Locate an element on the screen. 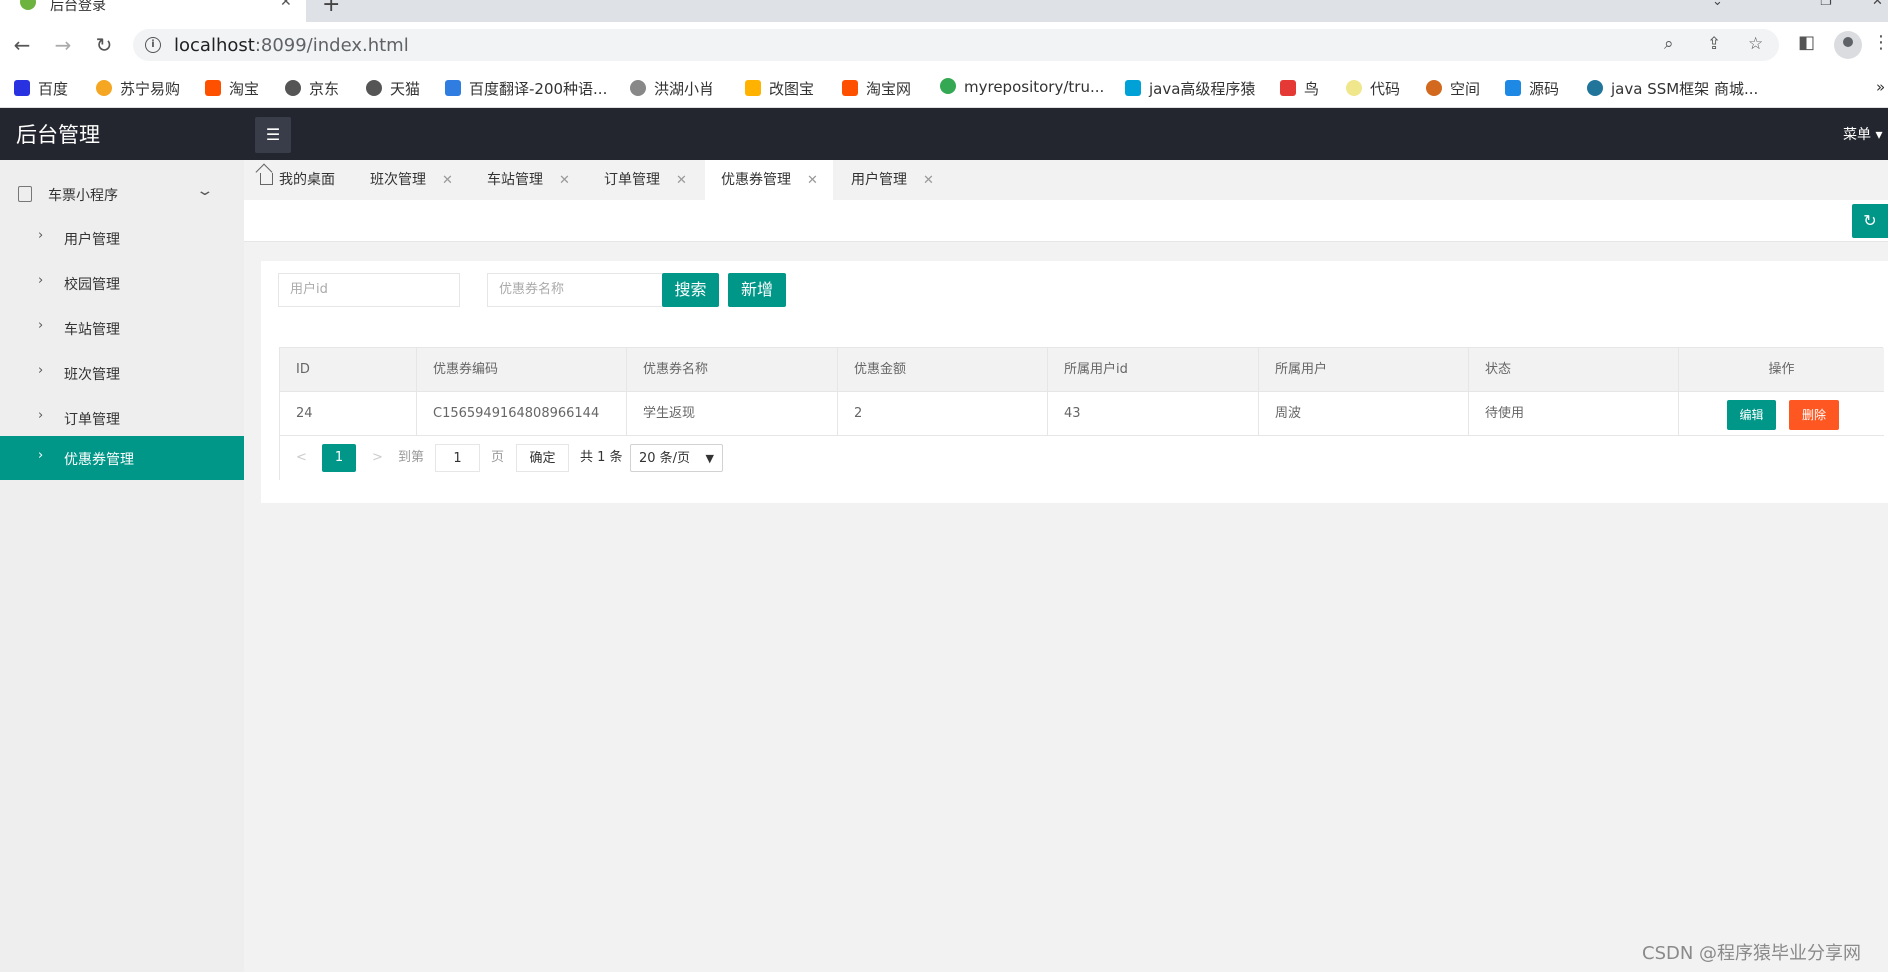 The image size is (1888, 972). hamburger-menu-icon: ☰ is located at coordinates (273, 135).